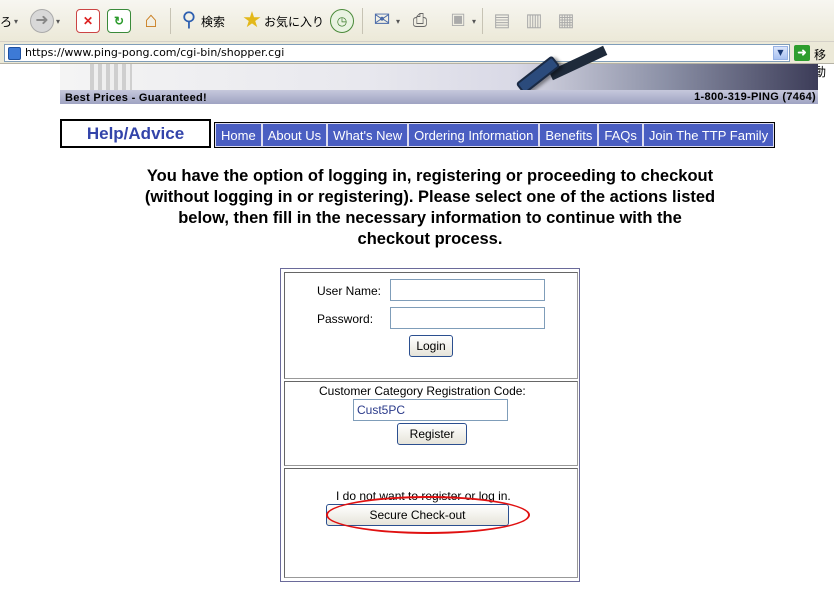  What do you see at coordinates (708, 135) in the screenshot?
I see `nav-join-ttp-family: Join The TTP Family` at bounding box center [708, 135].